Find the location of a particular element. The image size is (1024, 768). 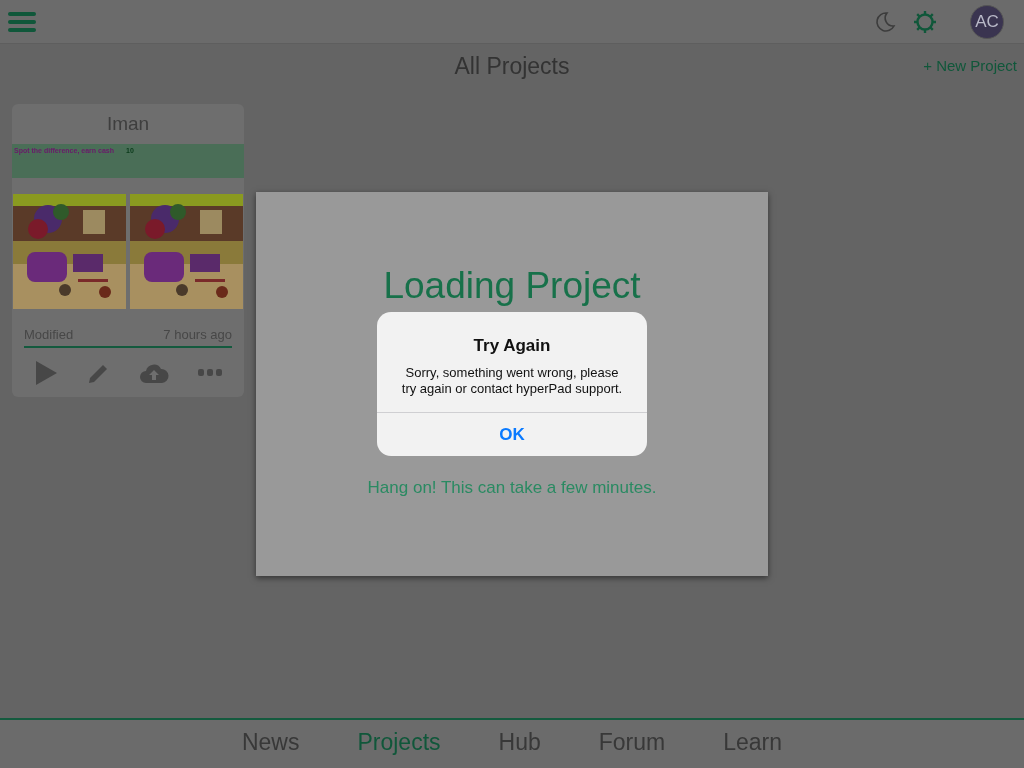

alert-message: Sorry, something went wrong, please try again or contact hyperPad support. is located at coordinates (512, 380).